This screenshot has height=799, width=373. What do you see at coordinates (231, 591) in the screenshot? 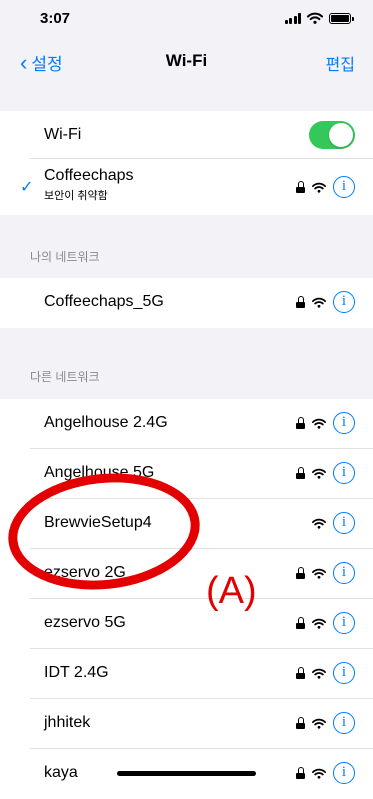
I see `annotation-label: (A)` at bounding box center [231, 591].